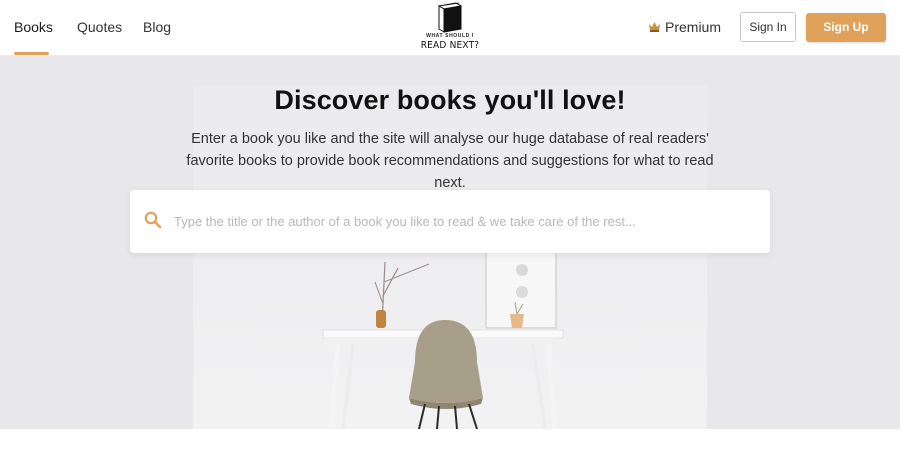 The image size is (900, 466). Describe the element at coordinates (33, 28) in the screenshot. I see `nav-books: Books` at that location.